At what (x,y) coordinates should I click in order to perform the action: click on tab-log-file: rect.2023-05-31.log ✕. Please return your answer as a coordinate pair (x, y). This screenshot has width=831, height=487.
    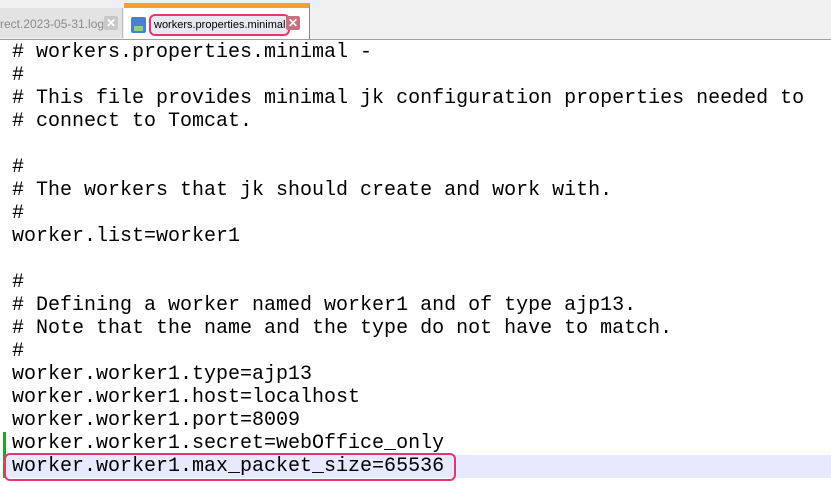
    Looking at the image, I should click on (61, 23).